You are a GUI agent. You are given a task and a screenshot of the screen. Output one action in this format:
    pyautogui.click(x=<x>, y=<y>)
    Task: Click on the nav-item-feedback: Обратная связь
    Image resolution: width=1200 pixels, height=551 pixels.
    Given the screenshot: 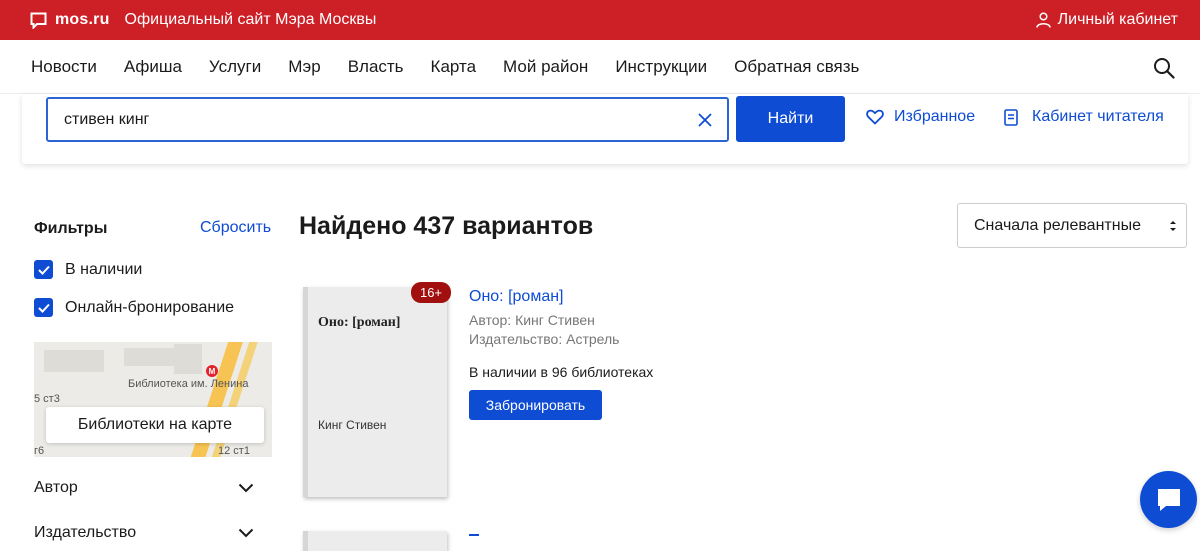 What is the action you would take?
    pyautogui.click(x=796, y=67)
    